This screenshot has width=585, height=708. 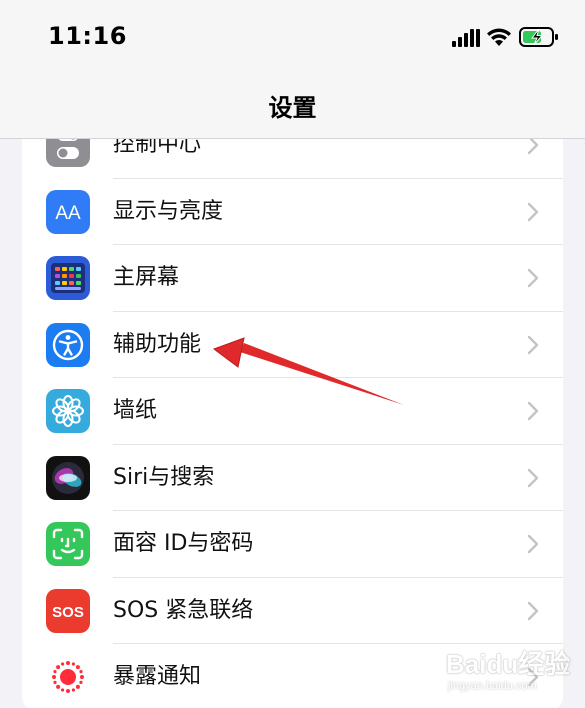 What do you see at coordinates (292, 159) in the screenshot?
I see `settings-row-control-center: 控制中心` at bounding box center [292, 159].